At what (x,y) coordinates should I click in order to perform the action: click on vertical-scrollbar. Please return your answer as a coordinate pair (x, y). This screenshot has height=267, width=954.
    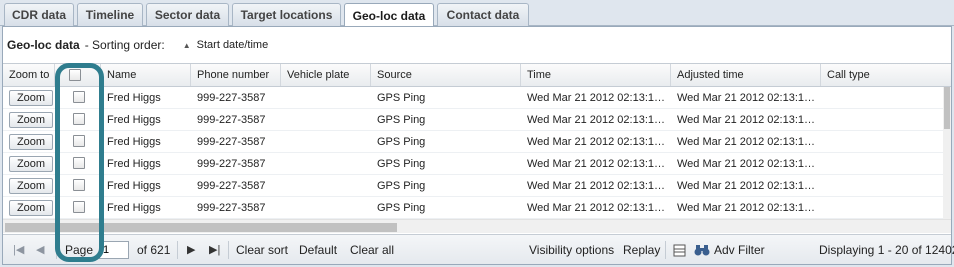
    Looking at the image, I should click on (947, 153).